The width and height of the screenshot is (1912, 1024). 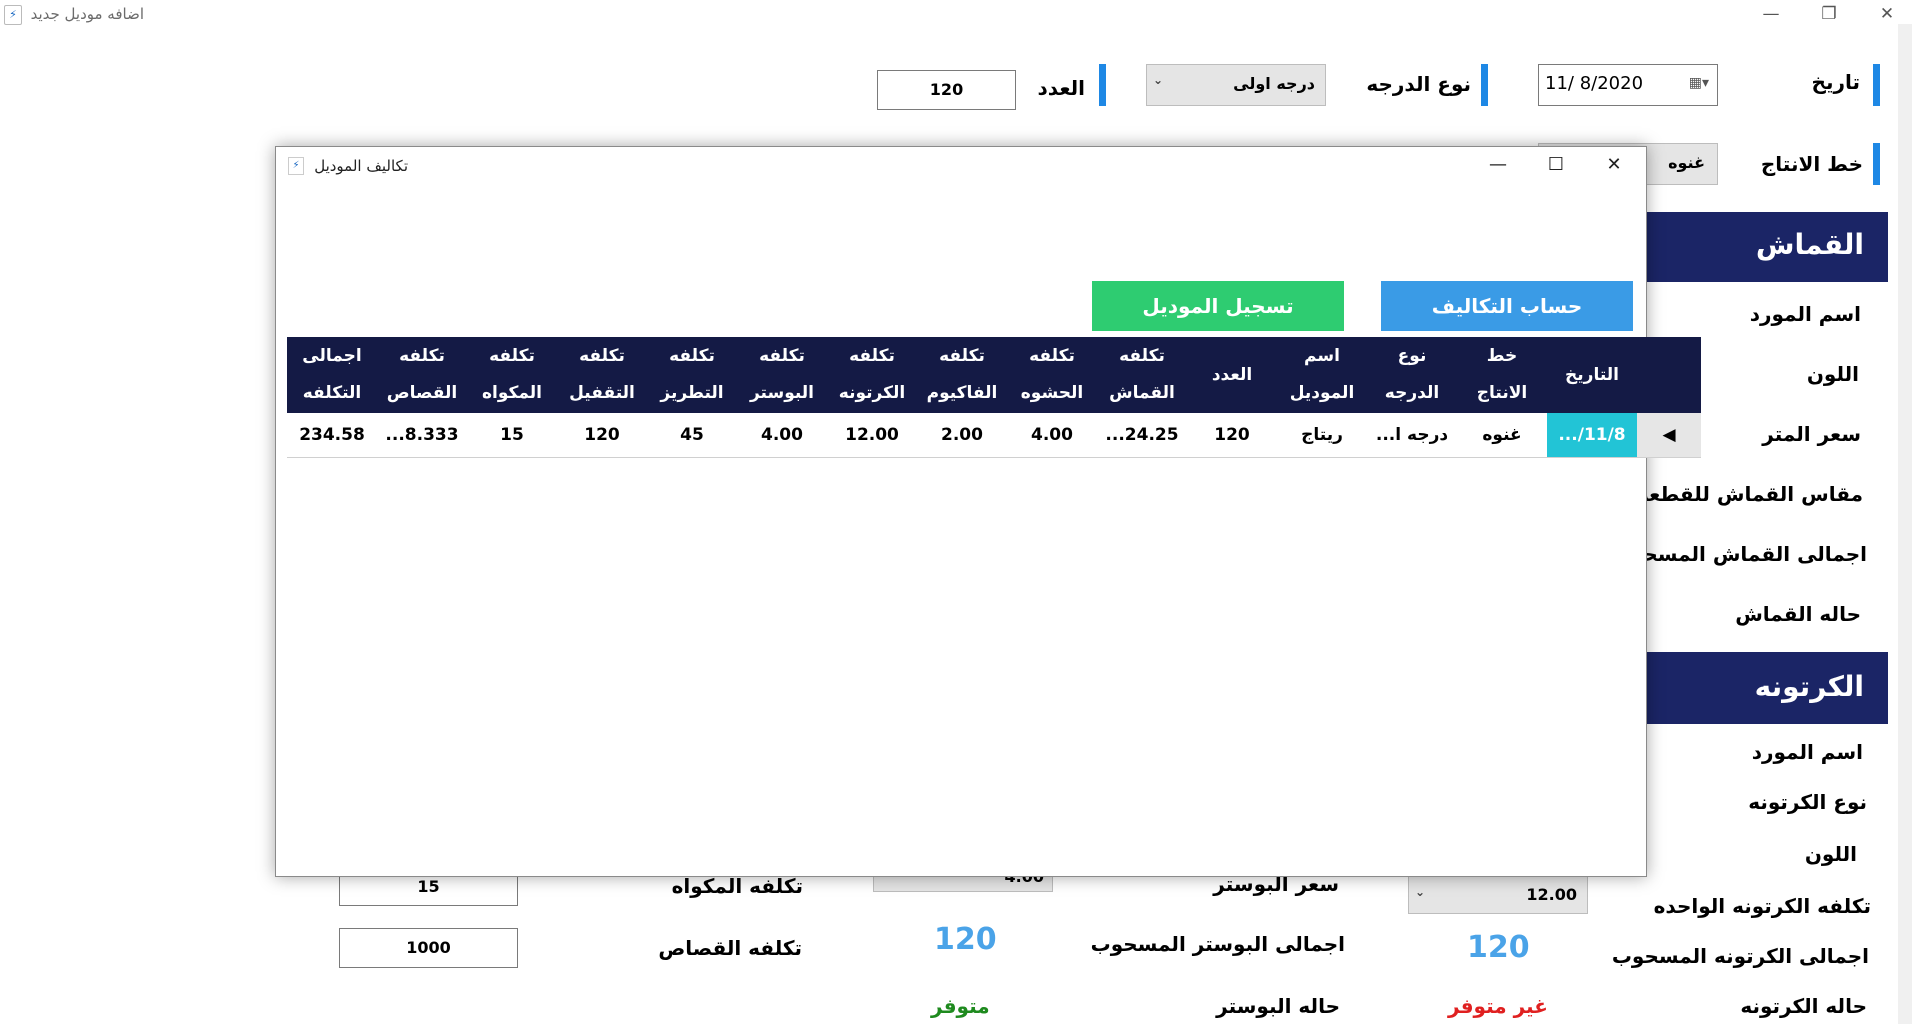 I want to click on fabric-supplier-label: اسم المورد, so click(x=1805, y=314).